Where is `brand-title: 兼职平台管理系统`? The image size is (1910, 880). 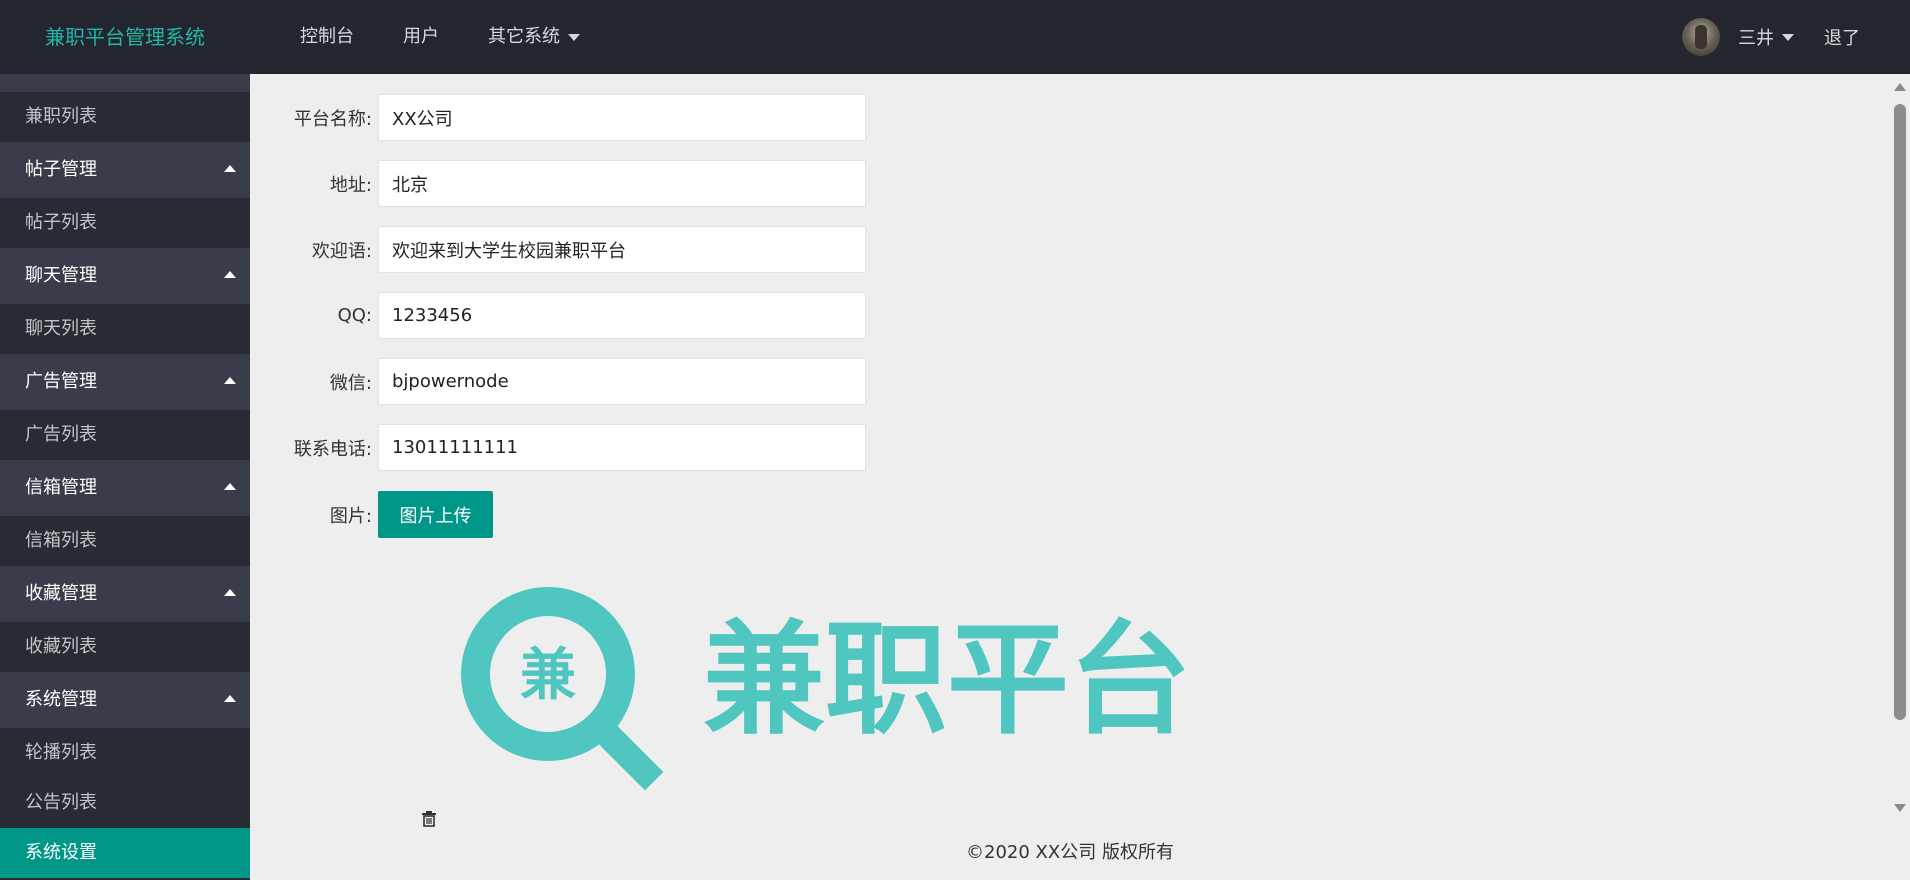 brand-title: 兼职平台管理系统 is located at coordinates (125, 37).